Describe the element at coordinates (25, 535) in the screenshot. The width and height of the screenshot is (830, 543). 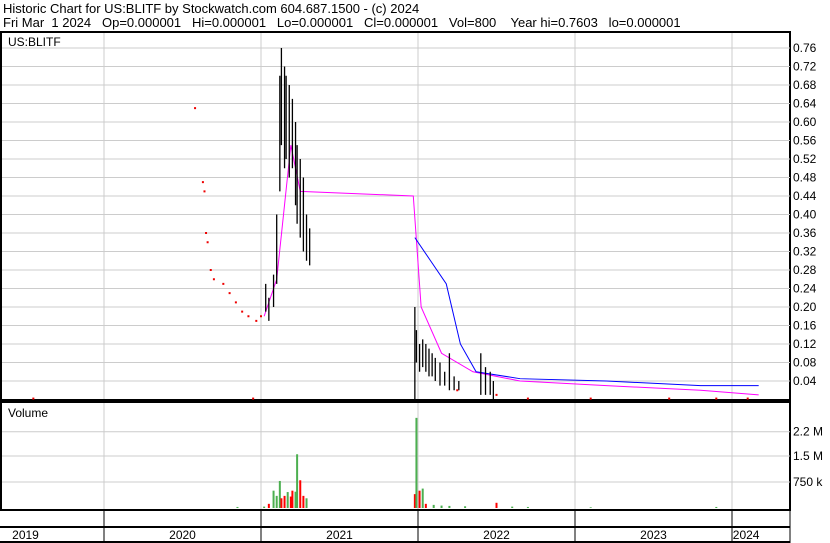
I see `year-label: 2019` at that location.